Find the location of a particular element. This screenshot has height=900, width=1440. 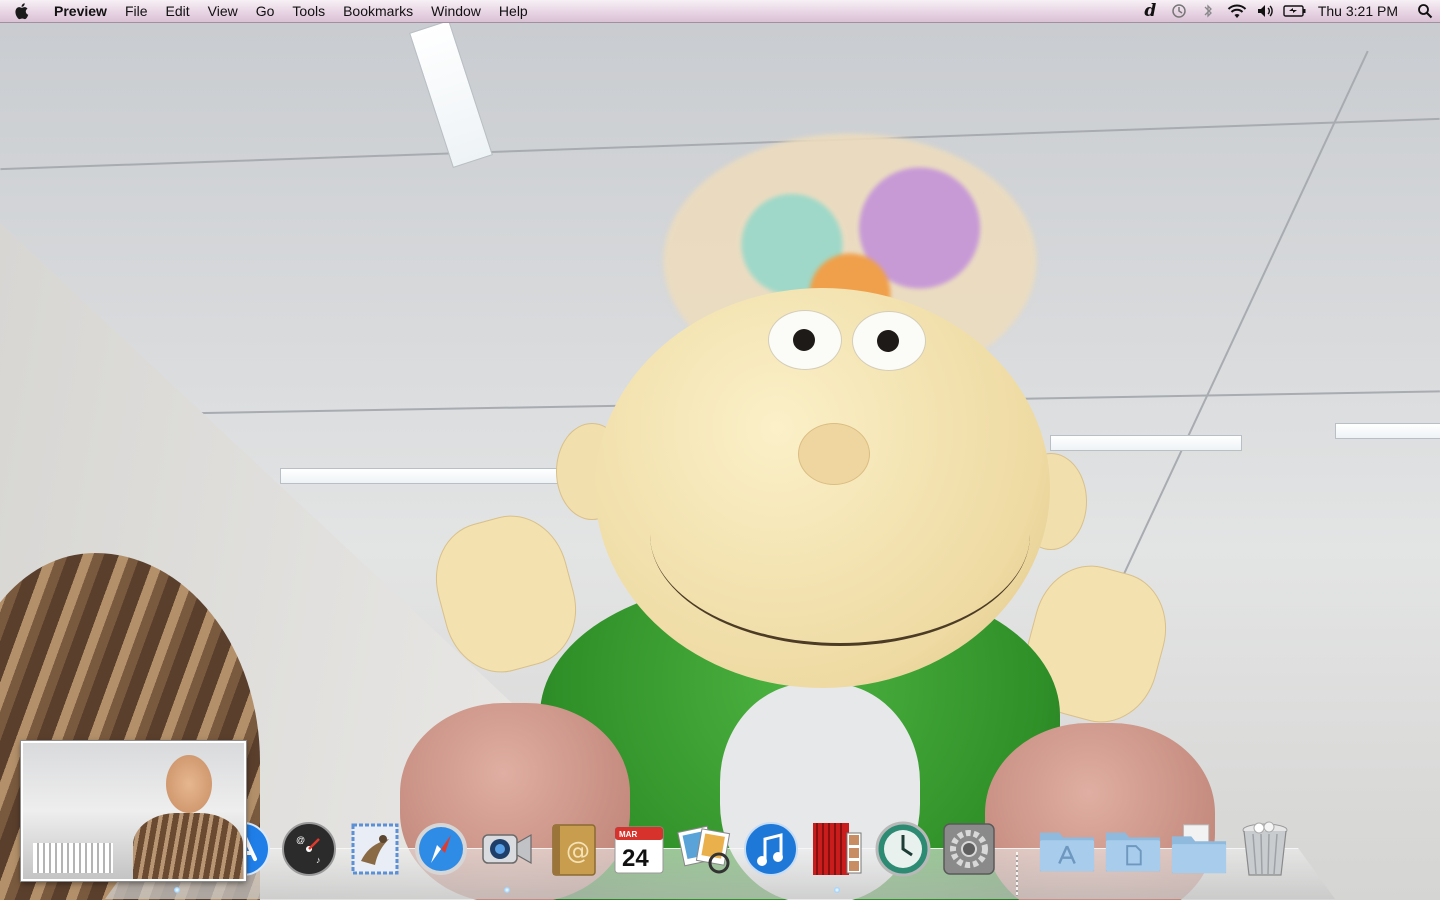

running-indicator-photo-booth is located at coordinates (837, 890).